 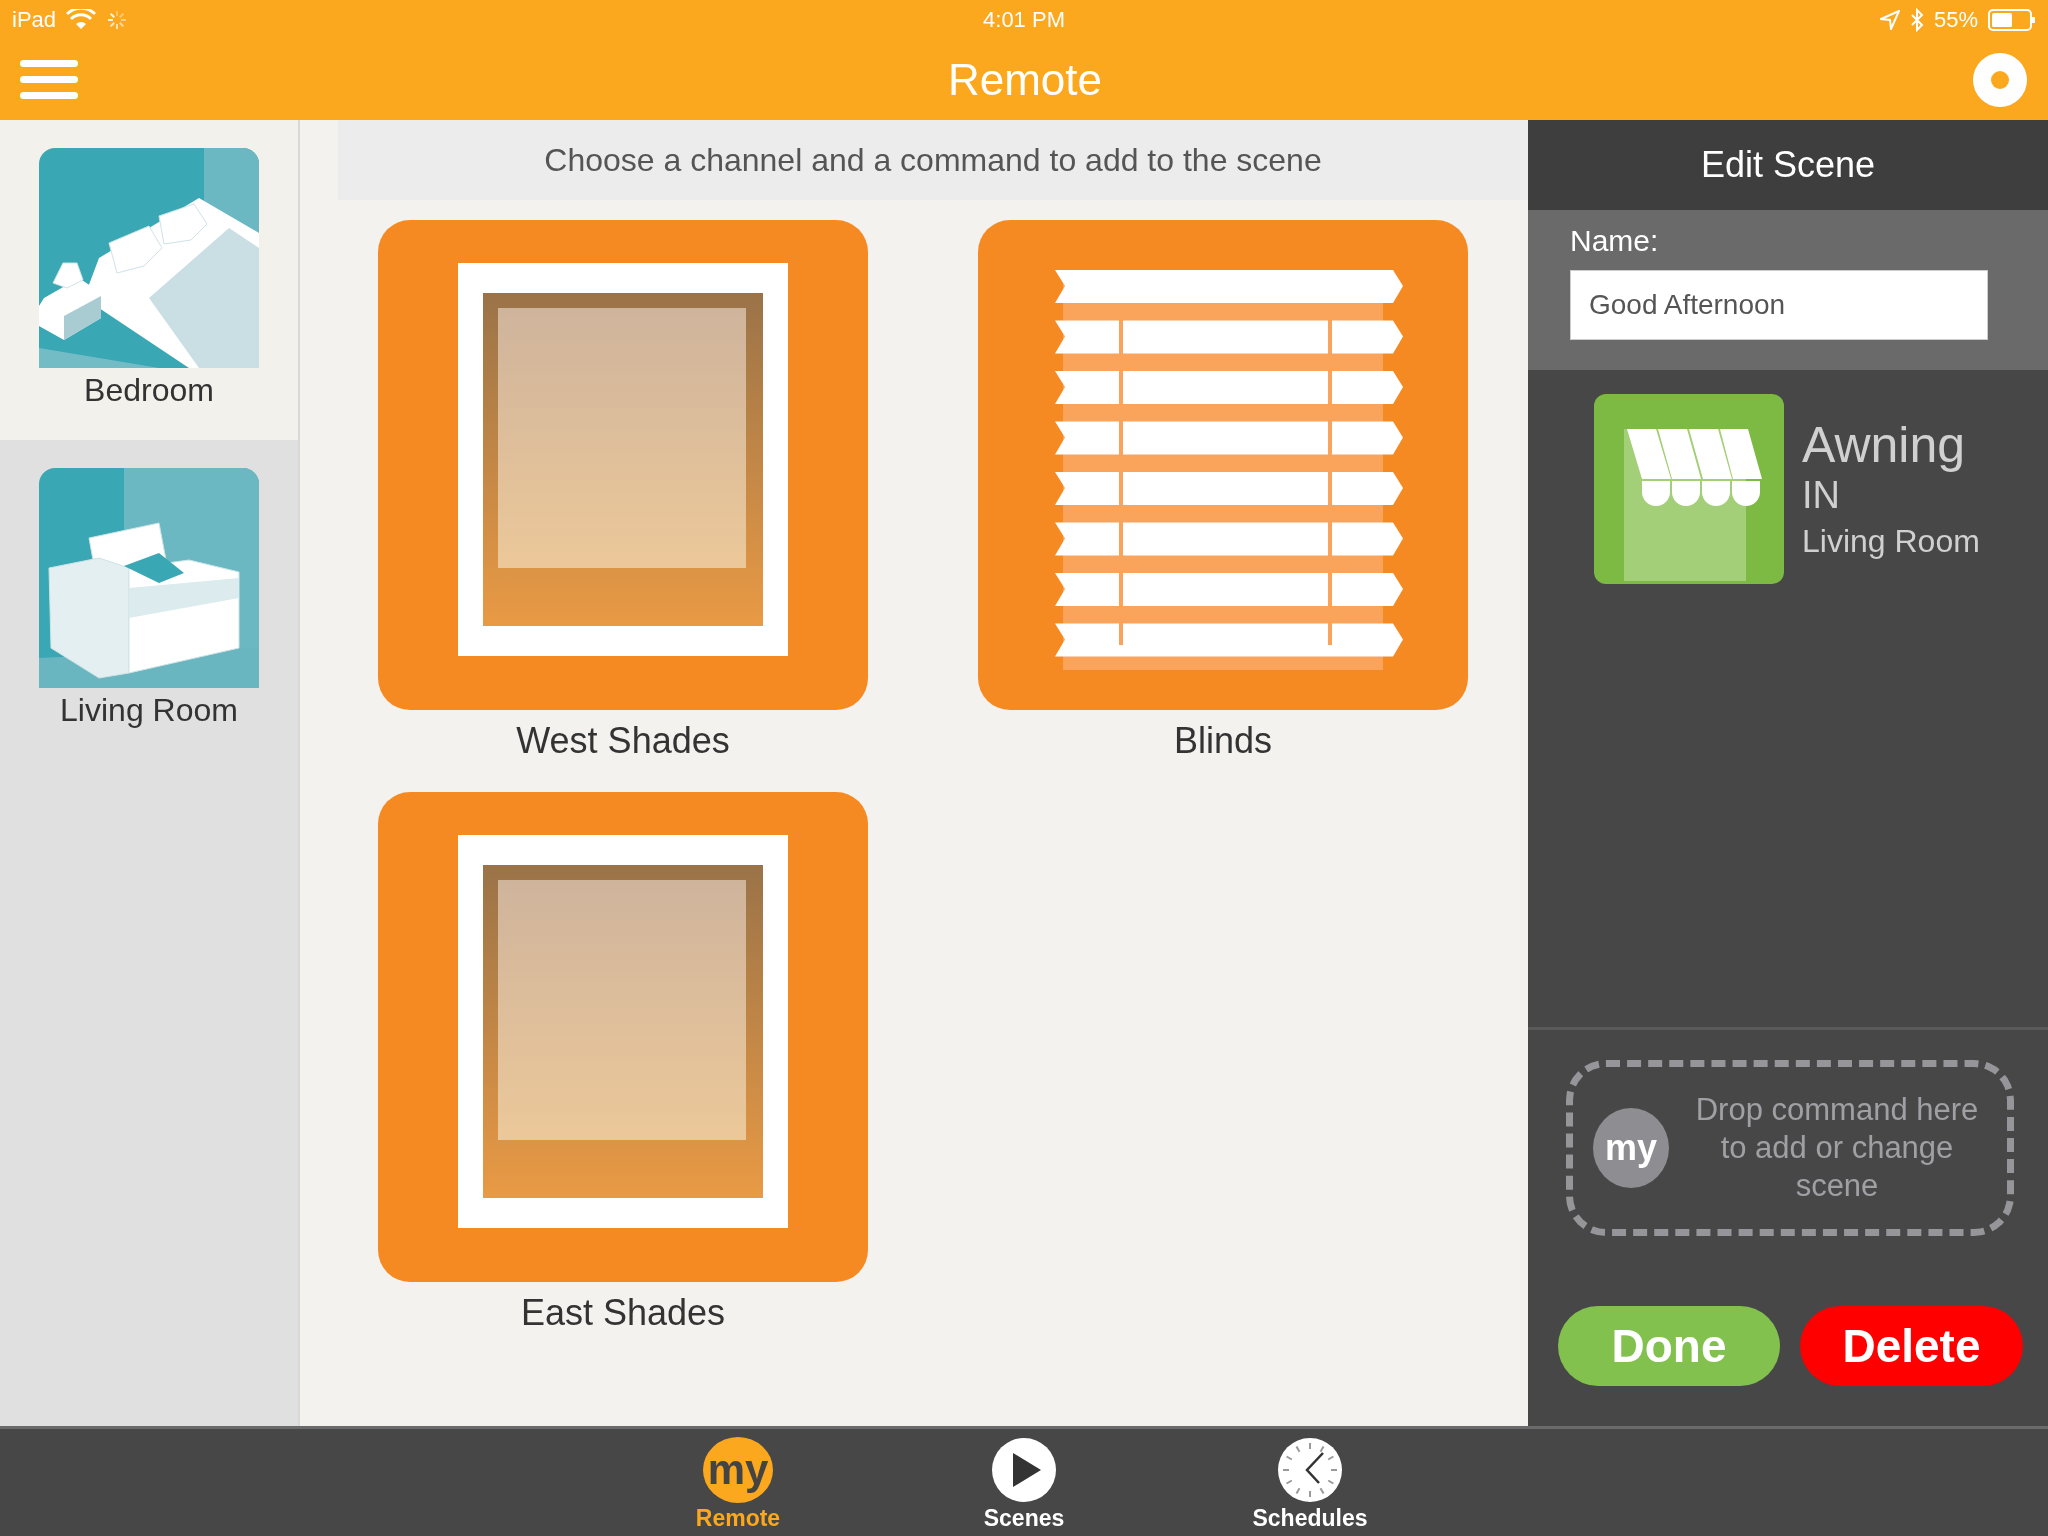 I want to click on clock-icon, so click(x=1310, y=1470).